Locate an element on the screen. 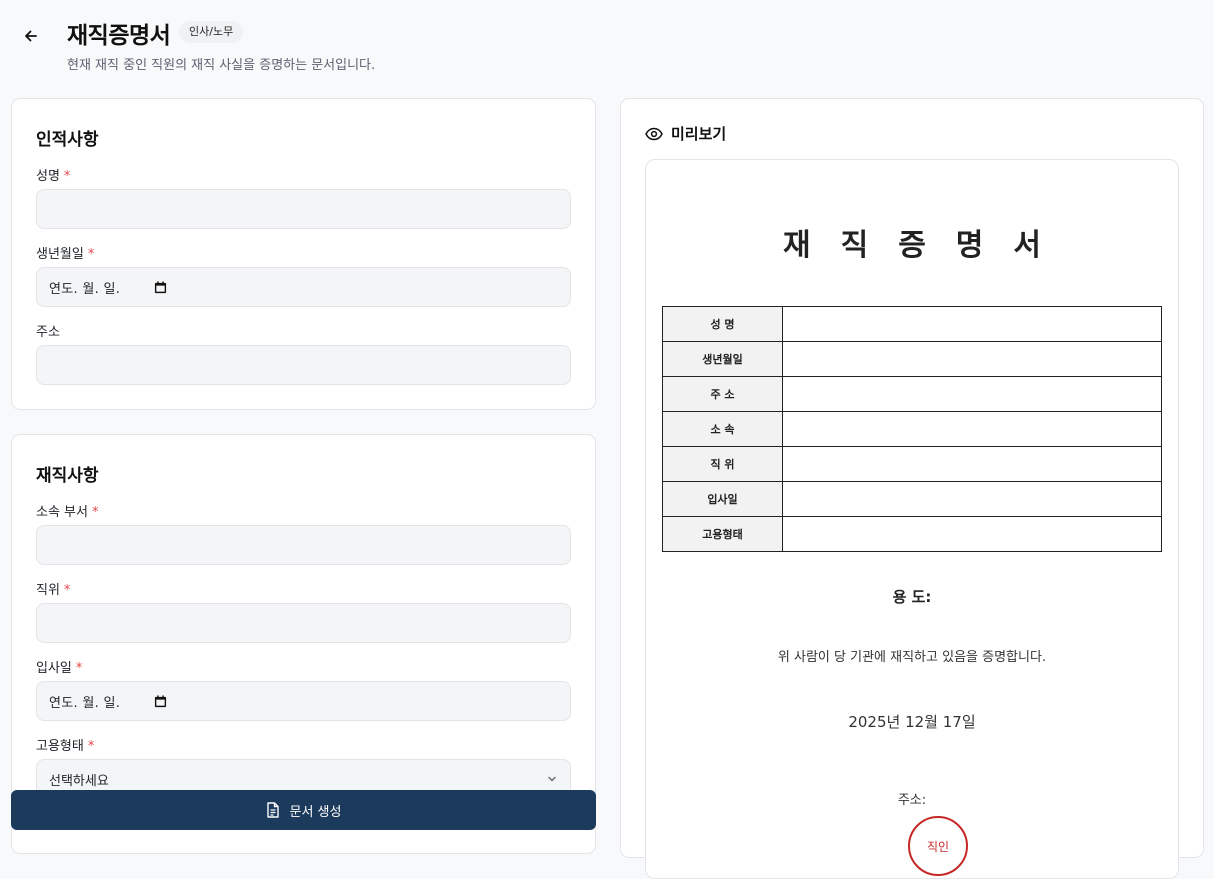  table-row: 고용형태 is located at coordinates (912, 534).